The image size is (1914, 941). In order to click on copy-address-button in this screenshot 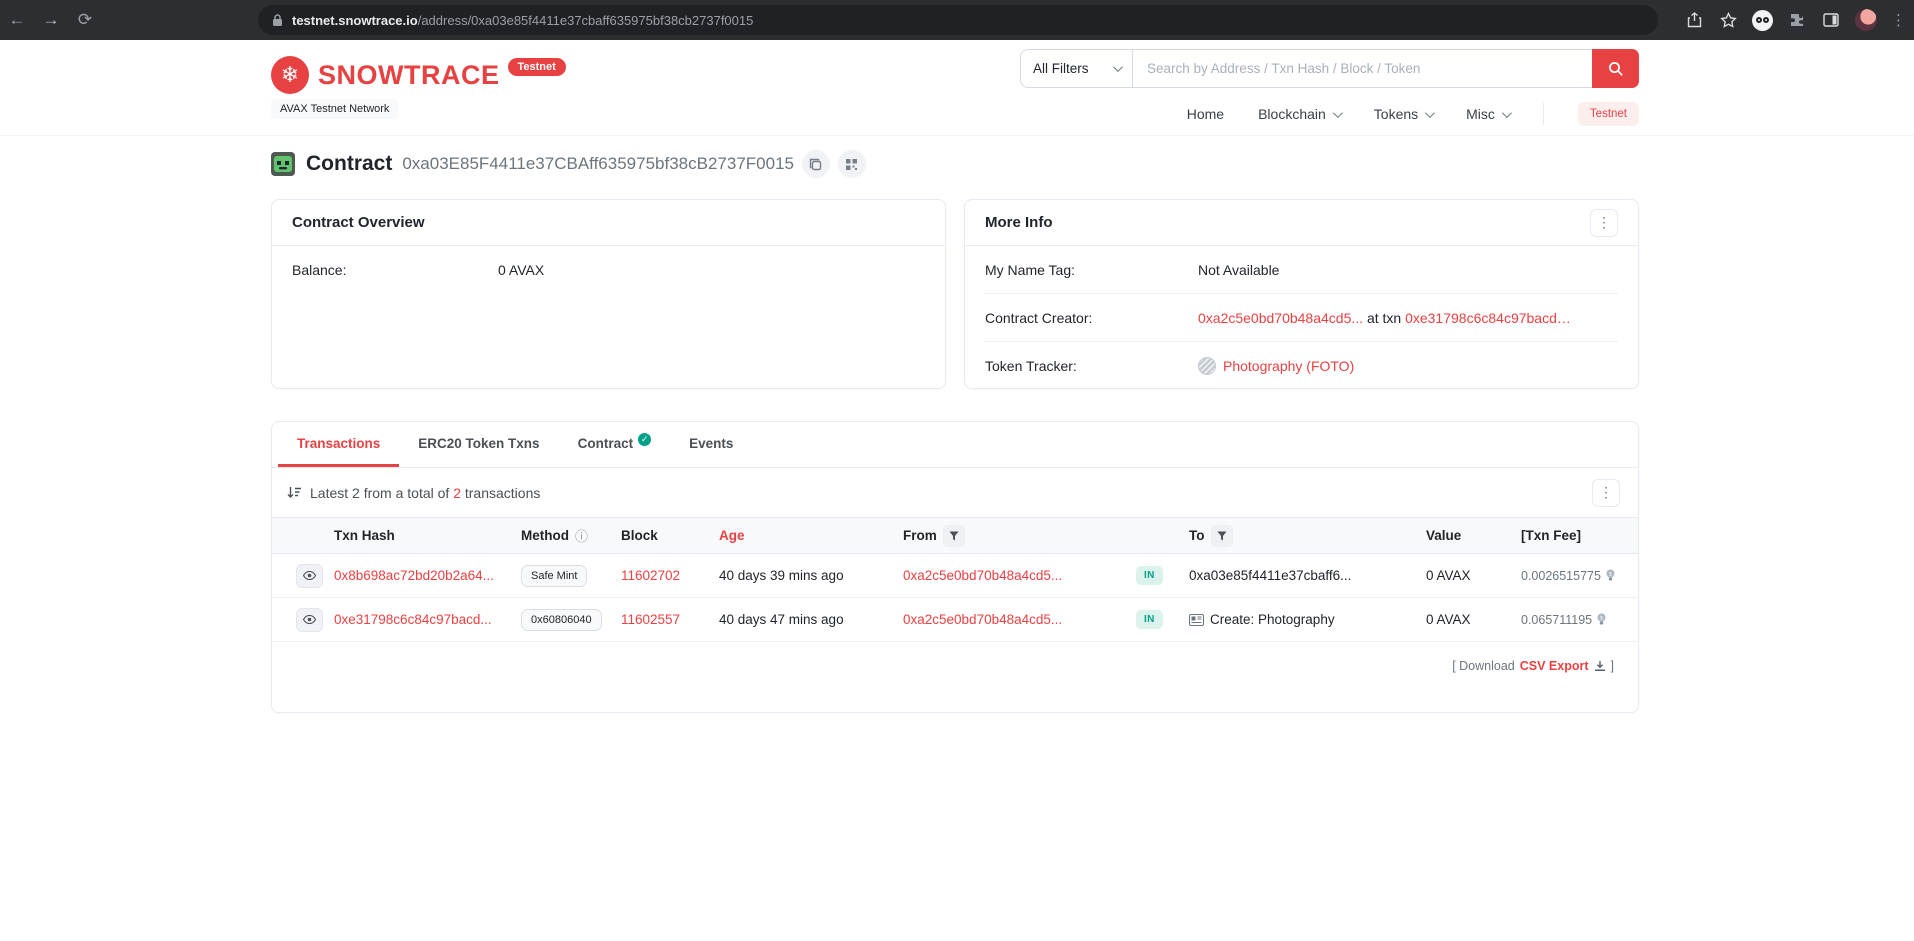, I will do `click(815, 164)`.